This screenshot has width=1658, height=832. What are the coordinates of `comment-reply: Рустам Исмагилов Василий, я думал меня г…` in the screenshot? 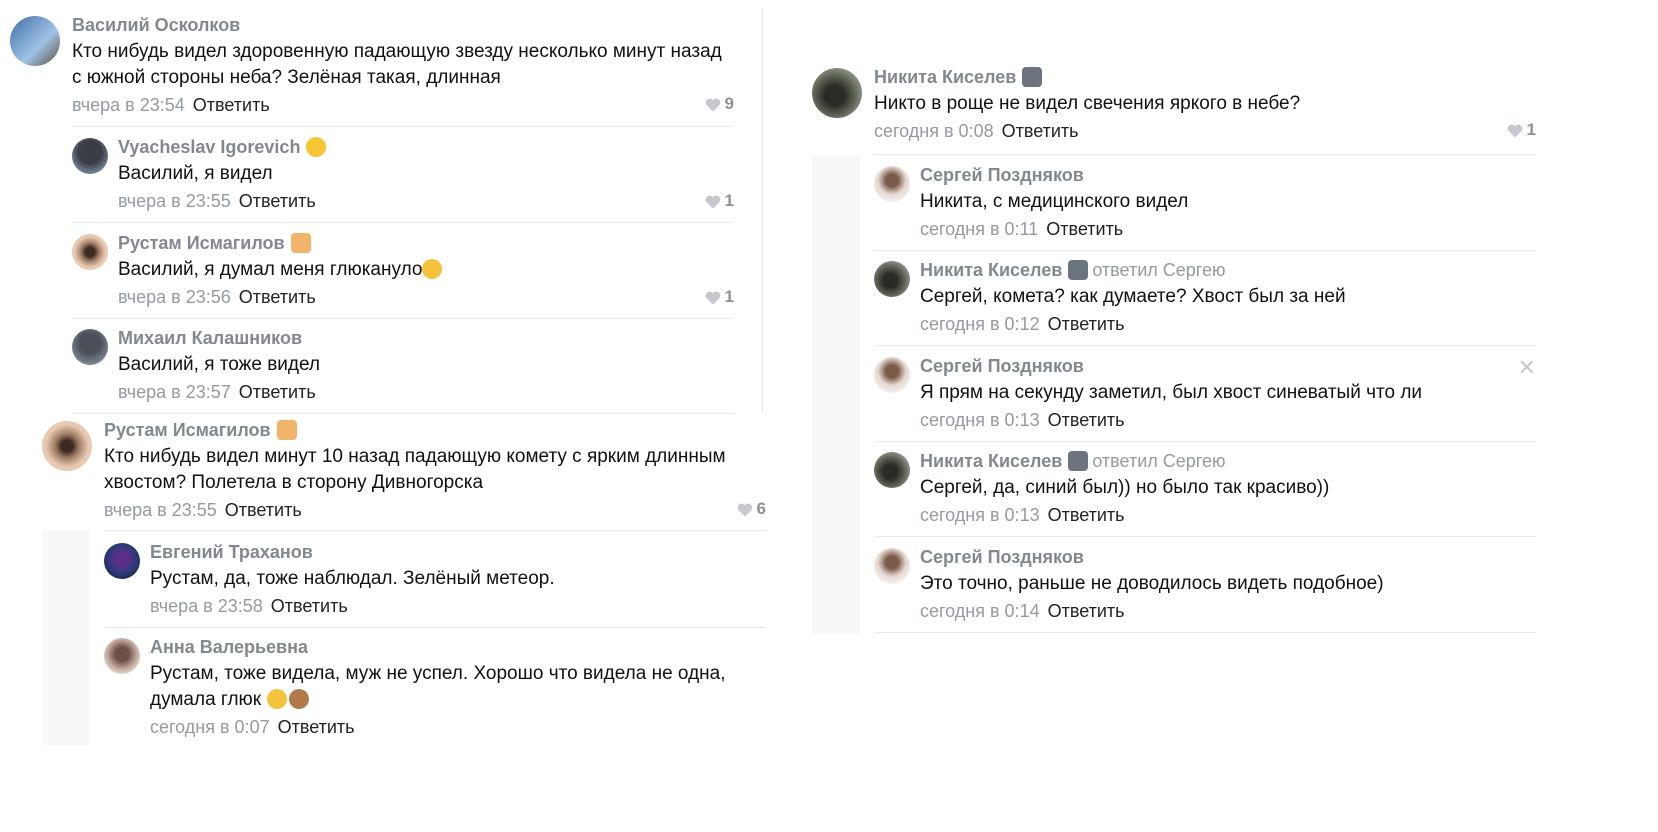 It's located at (403, 275).